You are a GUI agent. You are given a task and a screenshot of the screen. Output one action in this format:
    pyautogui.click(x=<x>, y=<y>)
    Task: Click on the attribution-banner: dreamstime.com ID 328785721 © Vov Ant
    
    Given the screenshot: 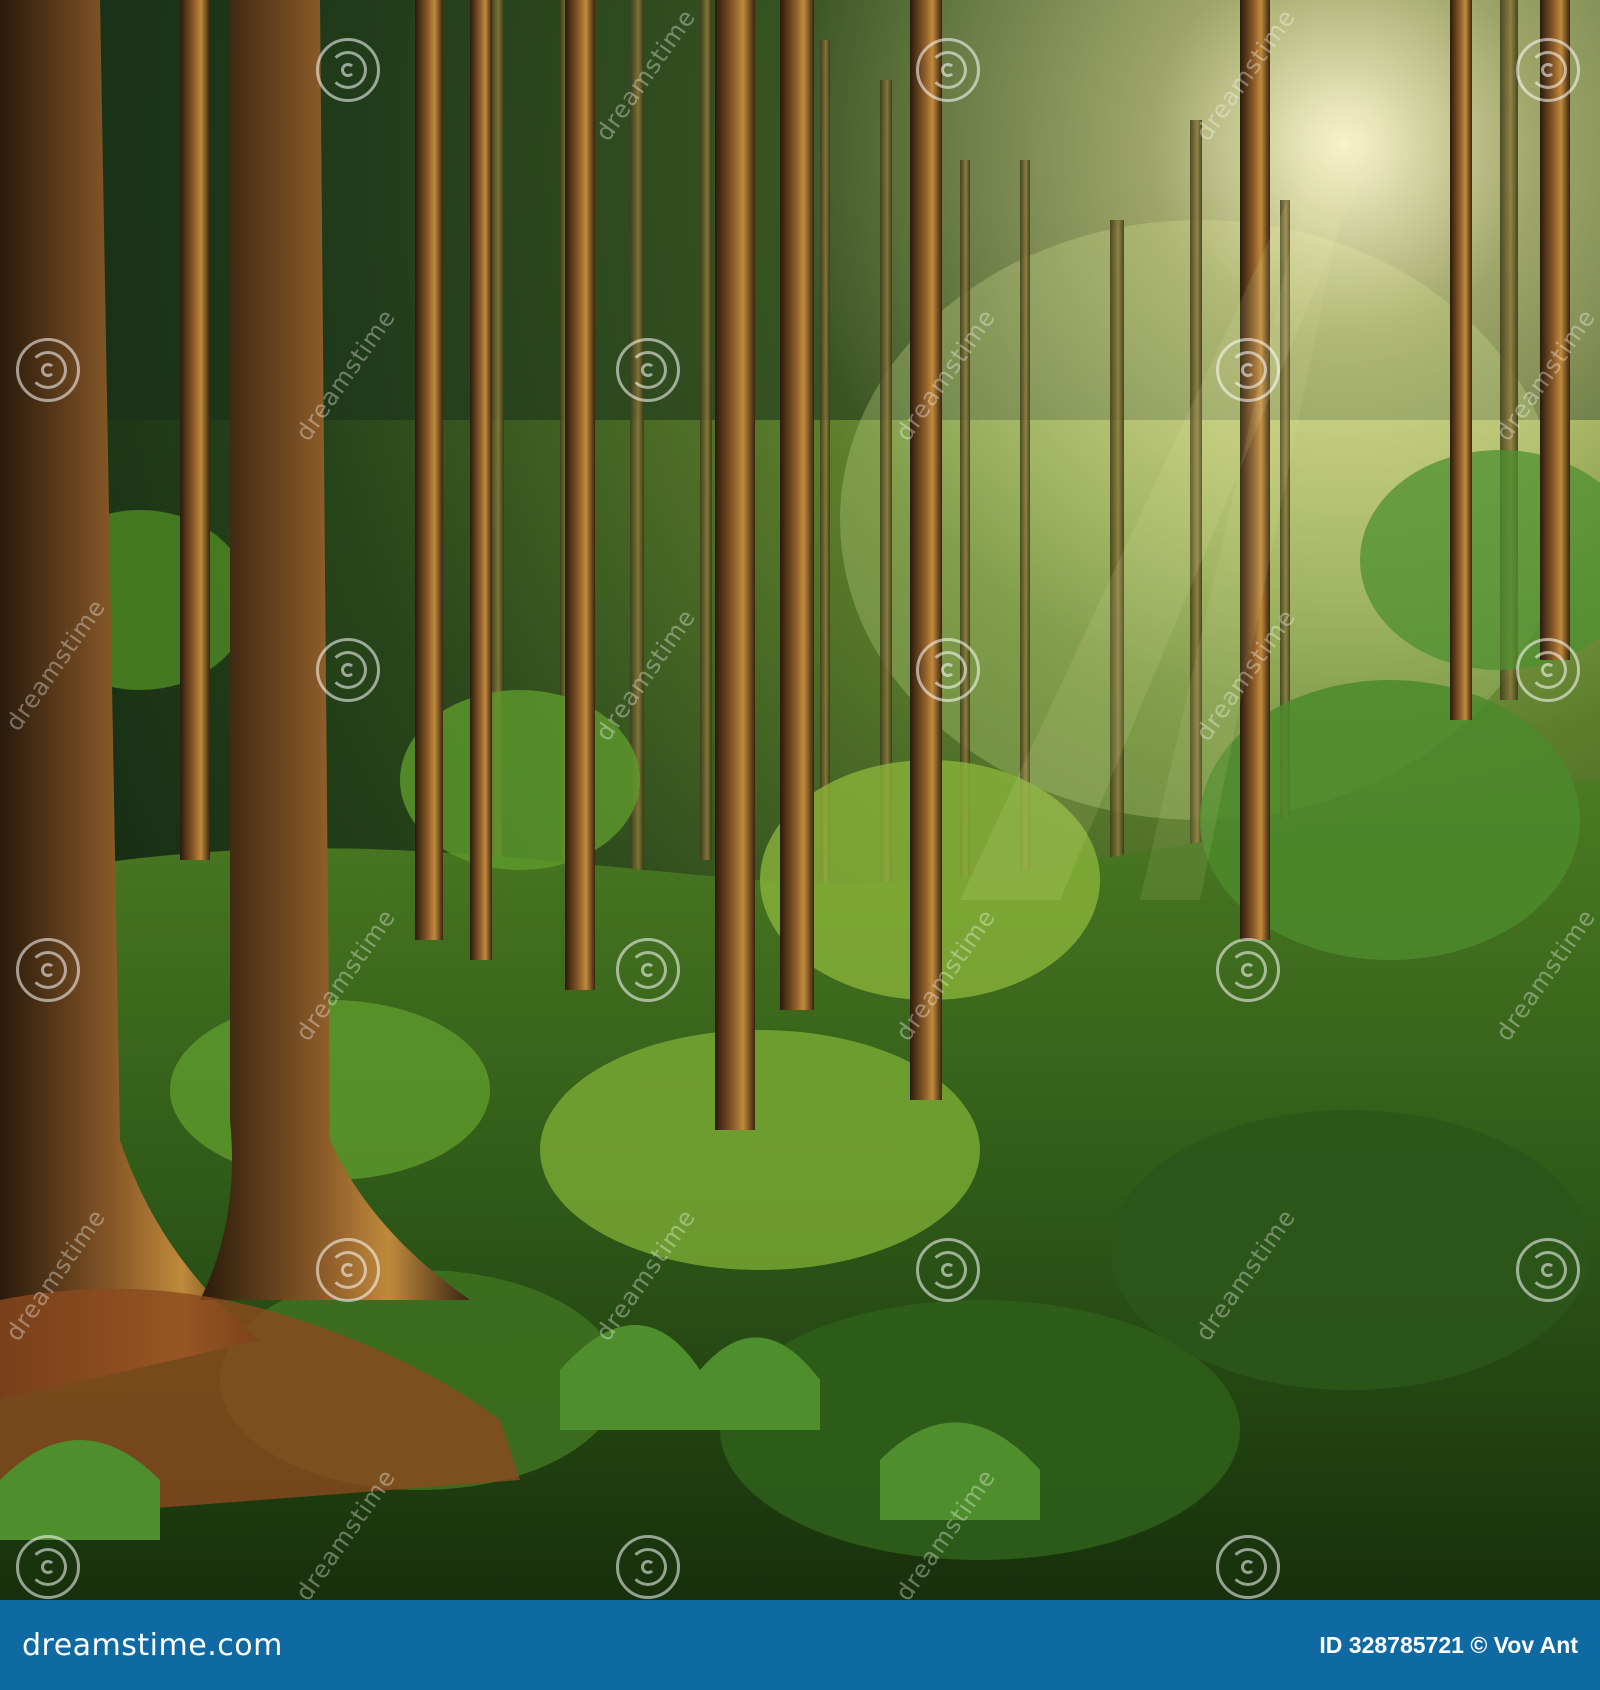 What is the action you would take?
    pyautogui.click(x=800, y=1645)
    